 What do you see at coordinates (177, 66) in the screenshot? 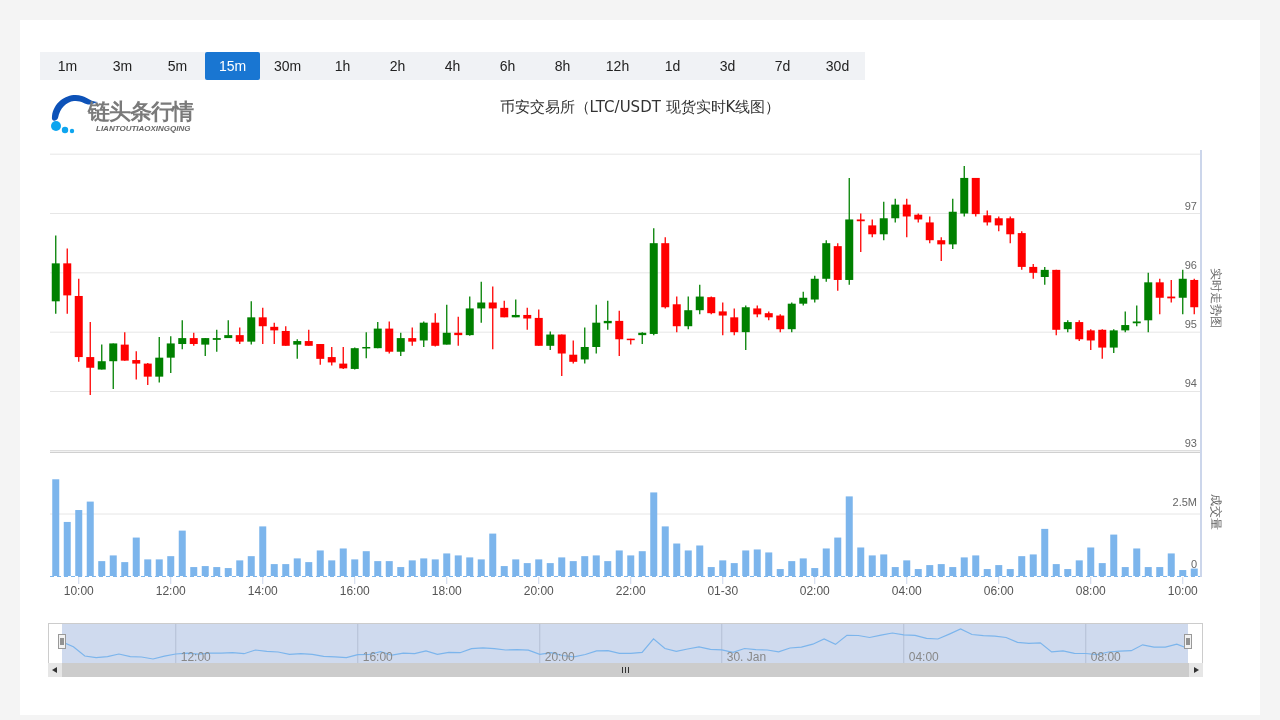
I see `timeframe-tab: 5m` at bounding box center [177, 66].